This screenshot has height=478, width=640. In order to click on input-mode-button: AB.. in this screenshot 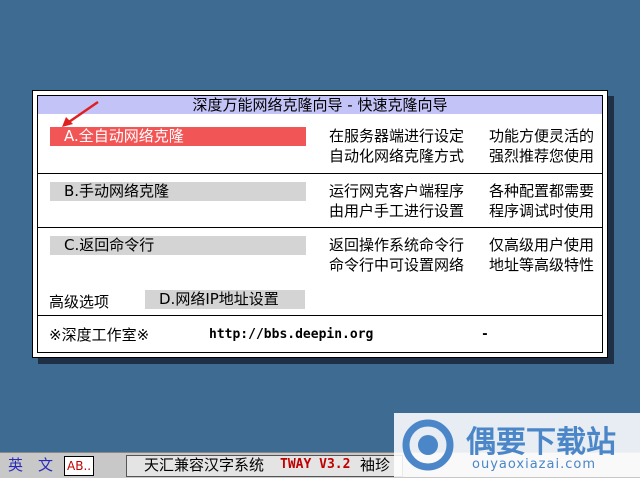, I will do `click(79, 466)`.